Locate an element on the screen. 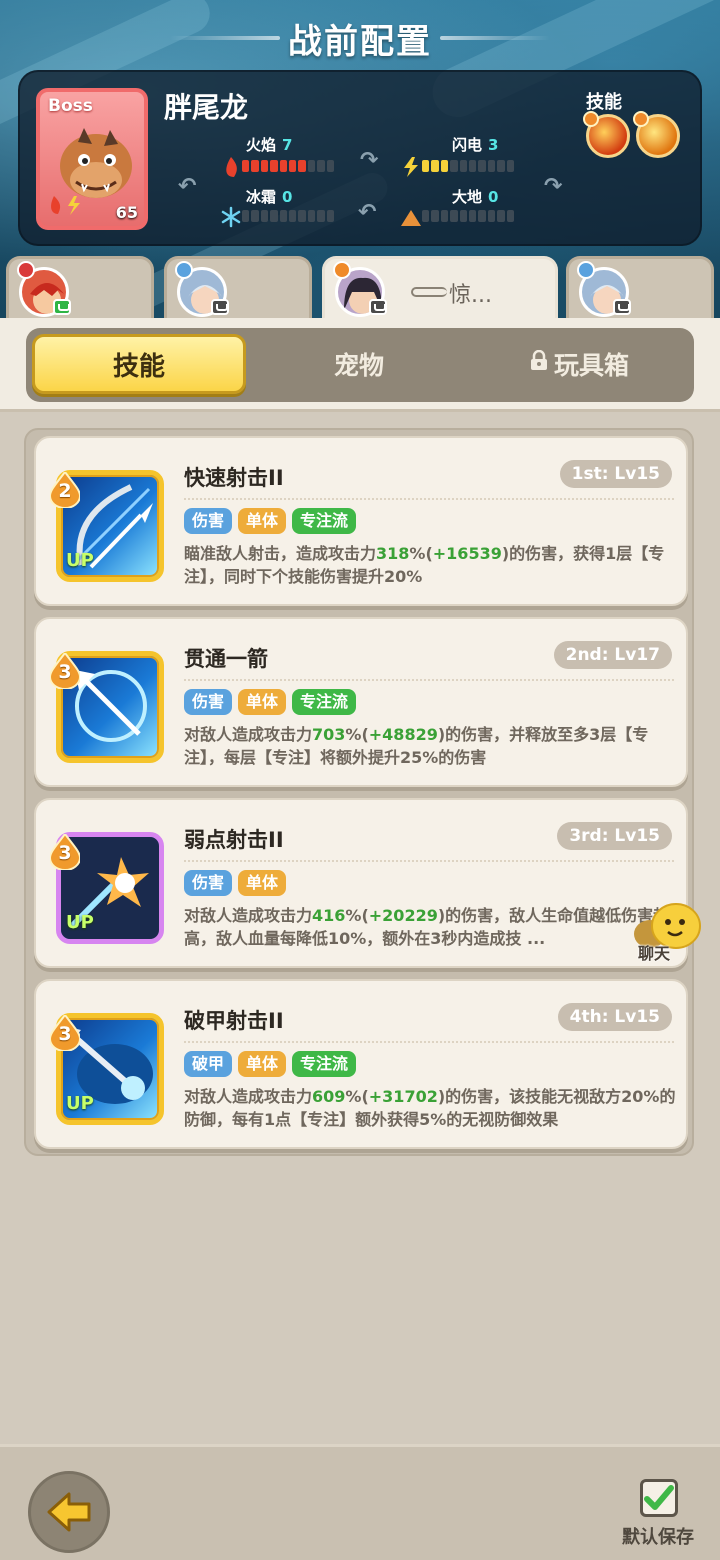  fire-thunder-icon is located at coordinates (65, 205).